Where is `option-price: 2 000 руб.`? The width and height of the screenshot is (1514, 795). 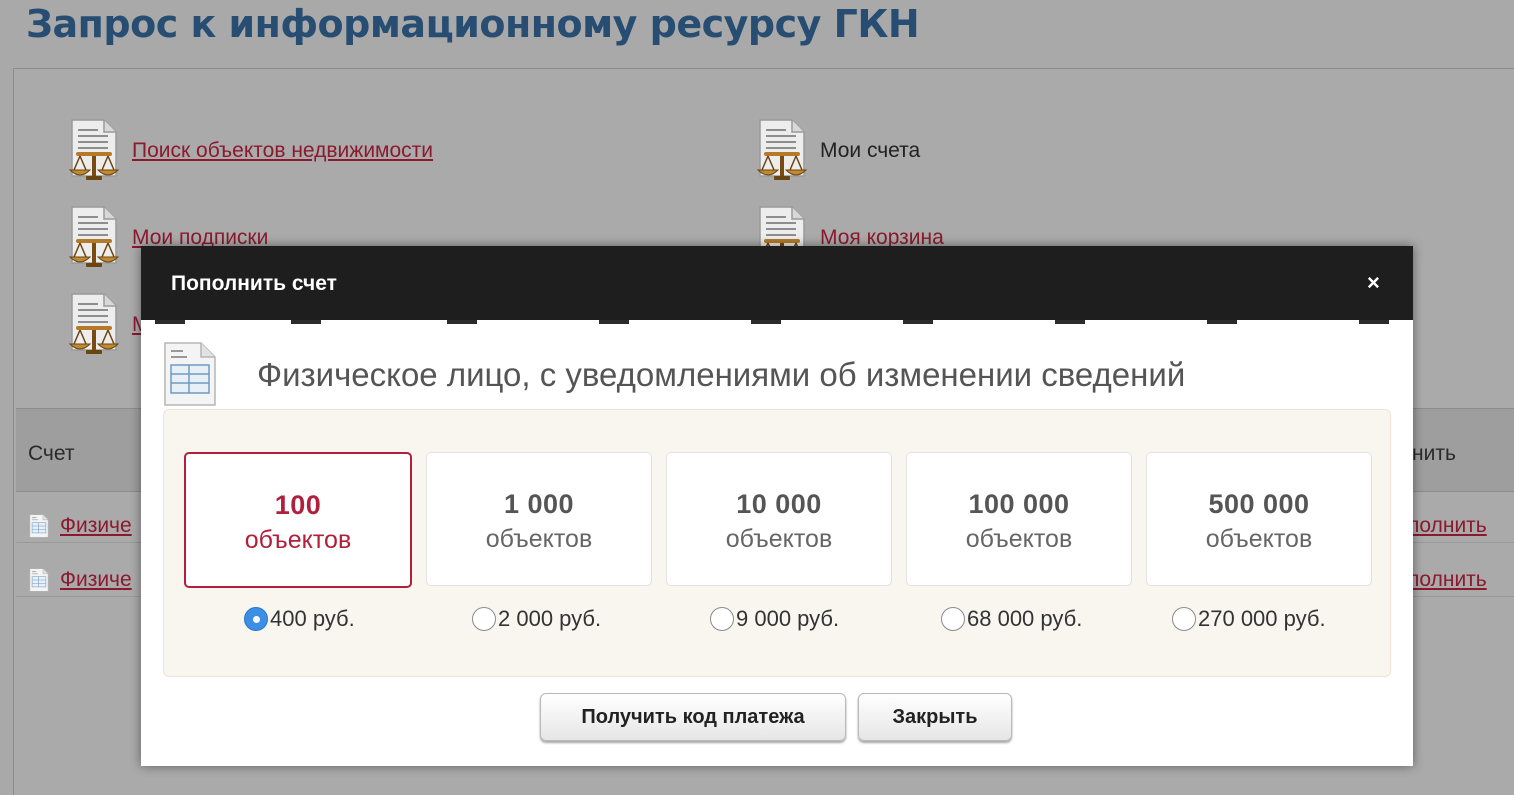
option-price: 2 000 руб. is located at coordinates (550, 618).